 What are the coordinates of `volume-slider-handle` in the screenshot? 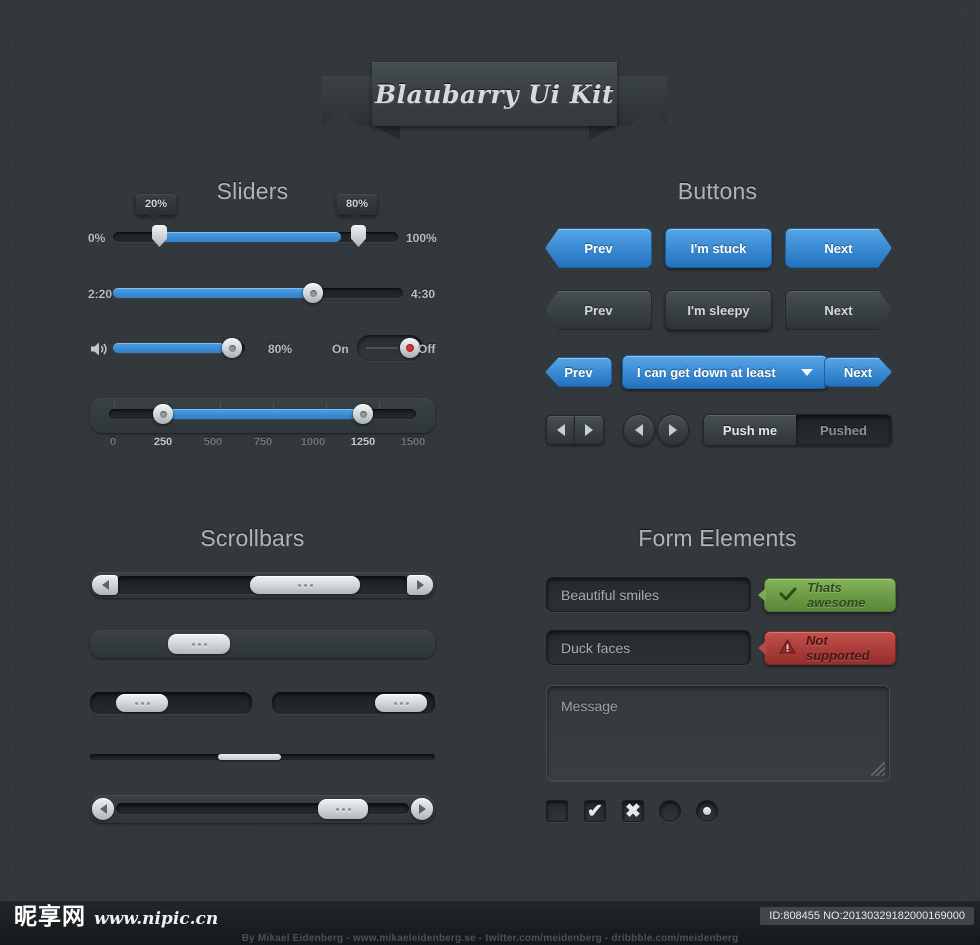 It's located at (232, 348).